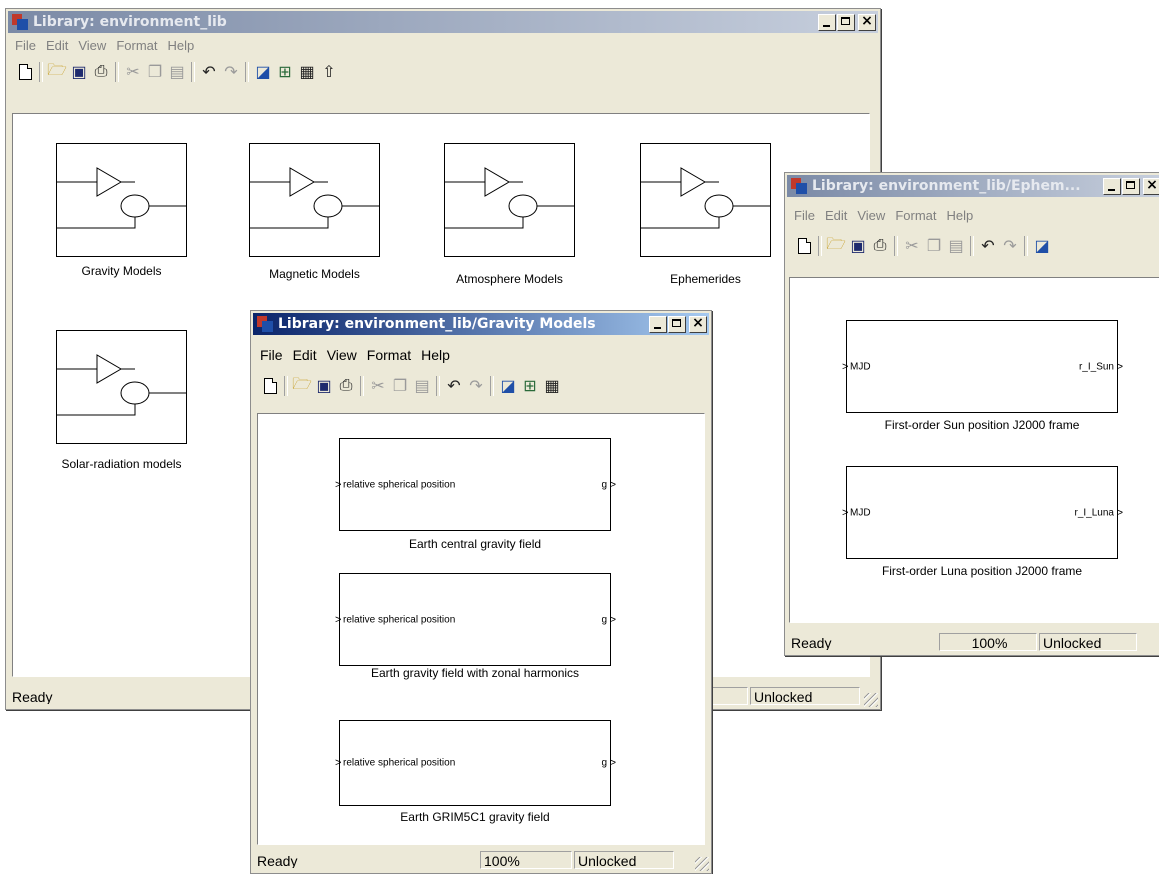  What do you see at coordinates (973, 186) in the screenshot?
I see `ephem-title-bar: Library: environment_lib/Ephem... ×` at bounding box center [973, 186].